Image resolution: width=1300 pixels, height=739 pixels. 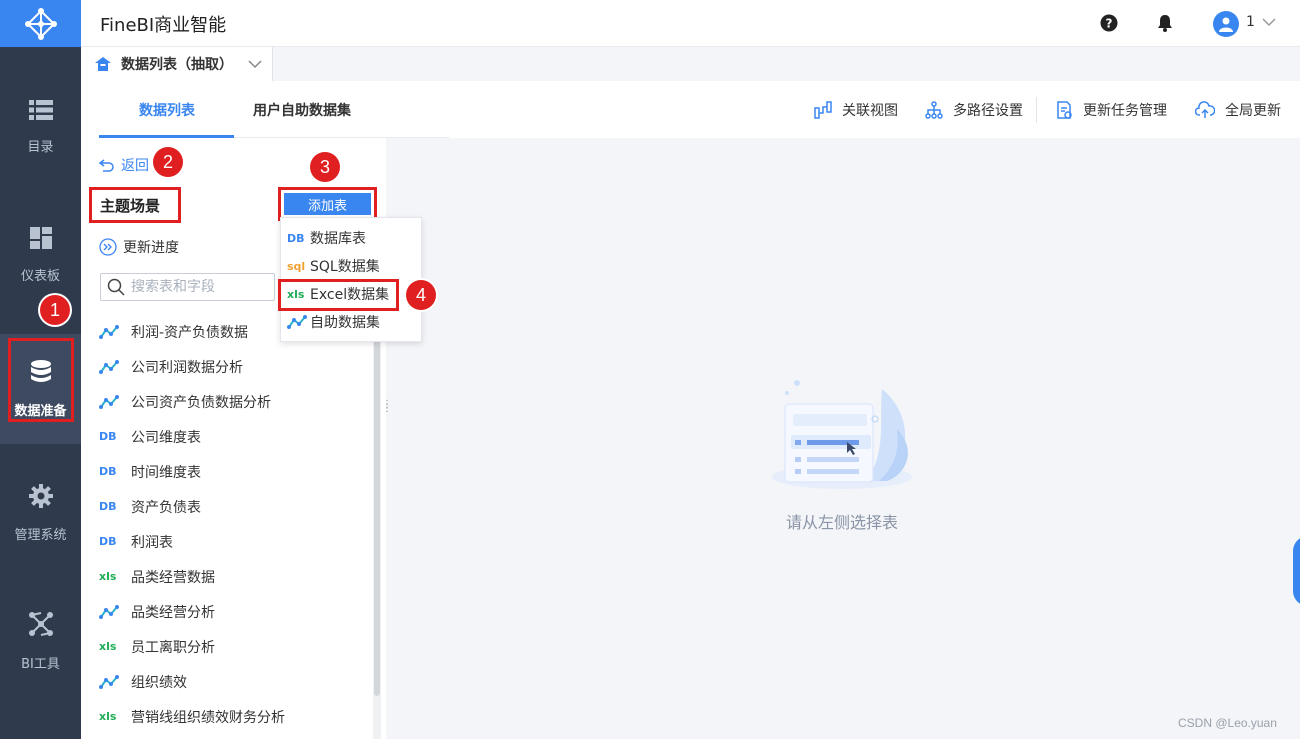 I want to click on breadcrumb: 数据列表（抽取）, so click(x=177, y=64).